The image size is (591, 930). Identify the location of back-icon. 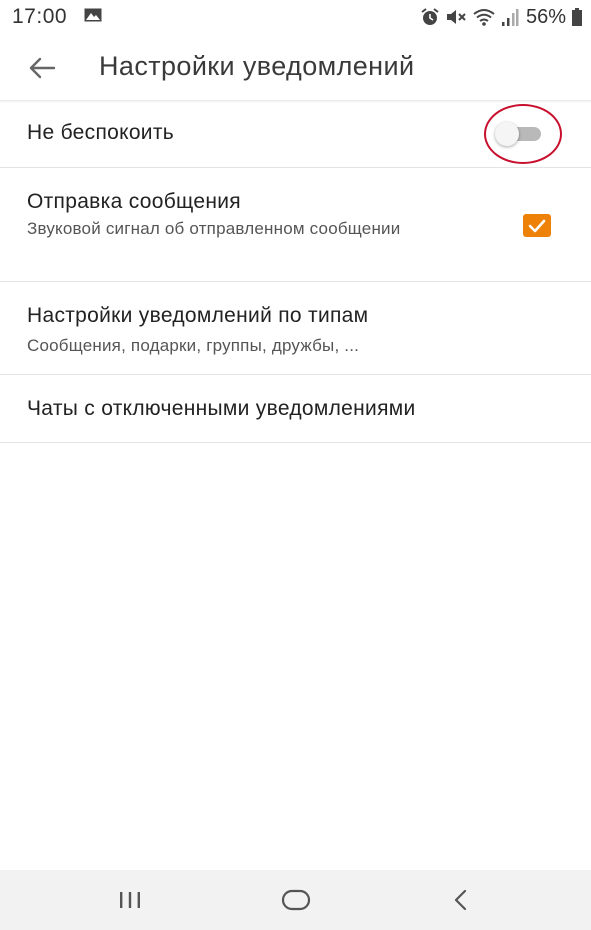
(460, 900).